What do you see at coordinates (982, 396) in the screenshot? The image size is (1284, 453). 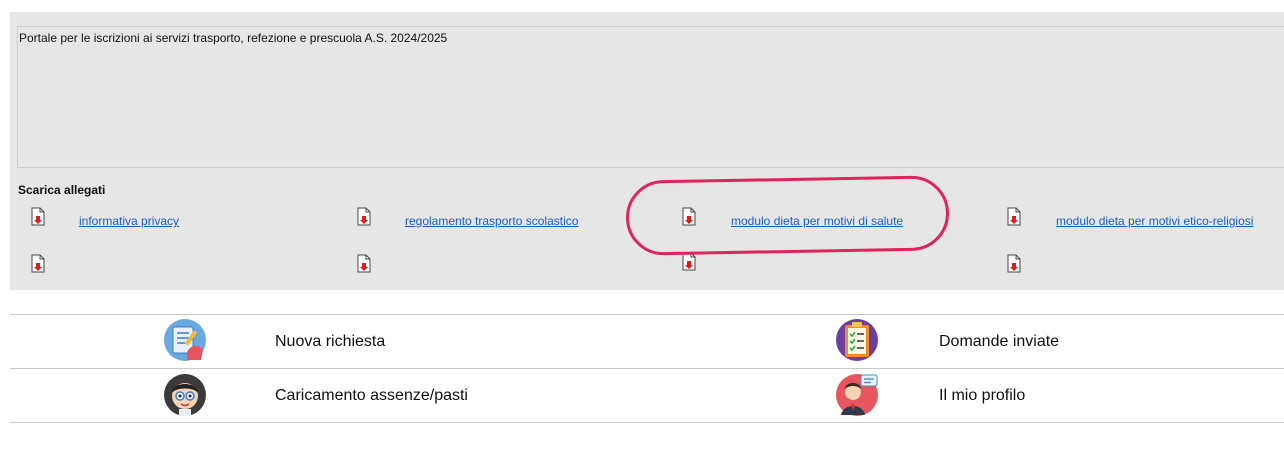 I see `menu-il-mio-profilo: Il mio profilo` at bounding box center [982, 396].